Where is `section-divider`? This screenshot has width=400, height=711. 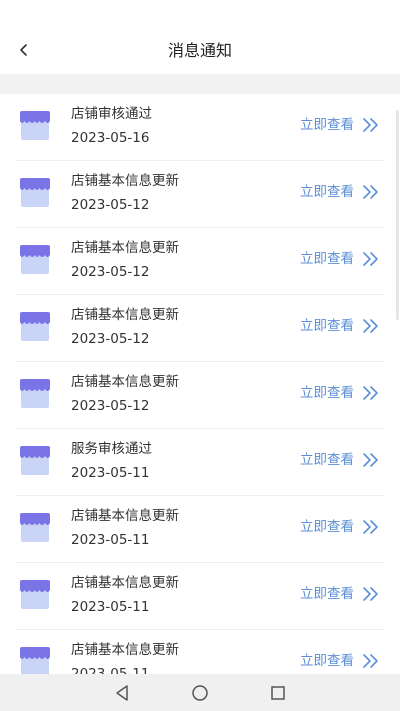 section-divider is located at coordinates (200, 84).